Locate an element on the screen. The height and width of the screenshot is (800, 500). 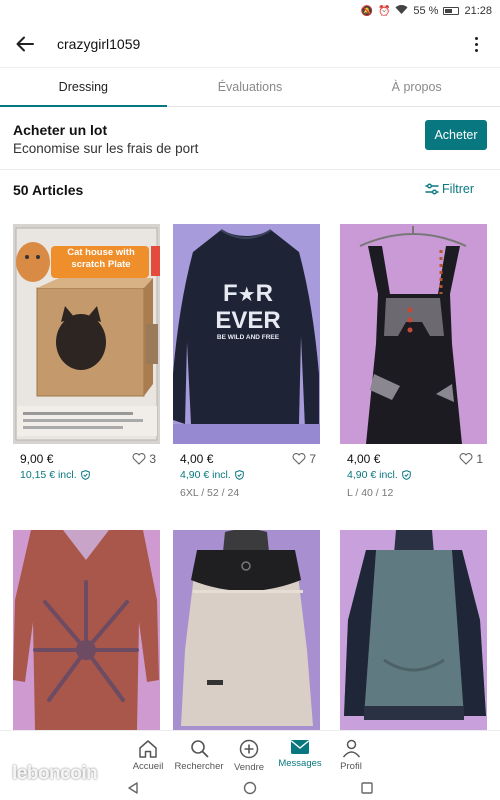
nav-messages-label: Messages is located at coordinates (300, 763).